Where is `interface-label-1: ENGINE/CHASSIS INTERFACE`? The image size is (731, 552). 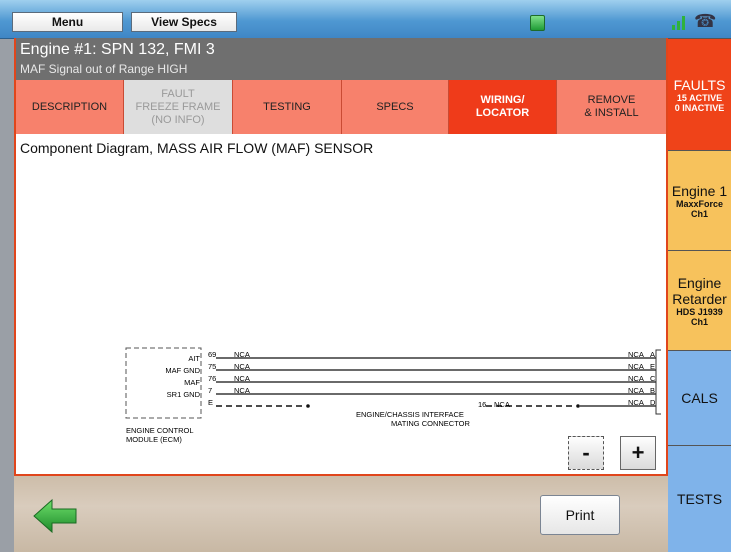 interface-label-1: ENGINE/CHASSIS INTERFACE is located at coordinates (410, 414).